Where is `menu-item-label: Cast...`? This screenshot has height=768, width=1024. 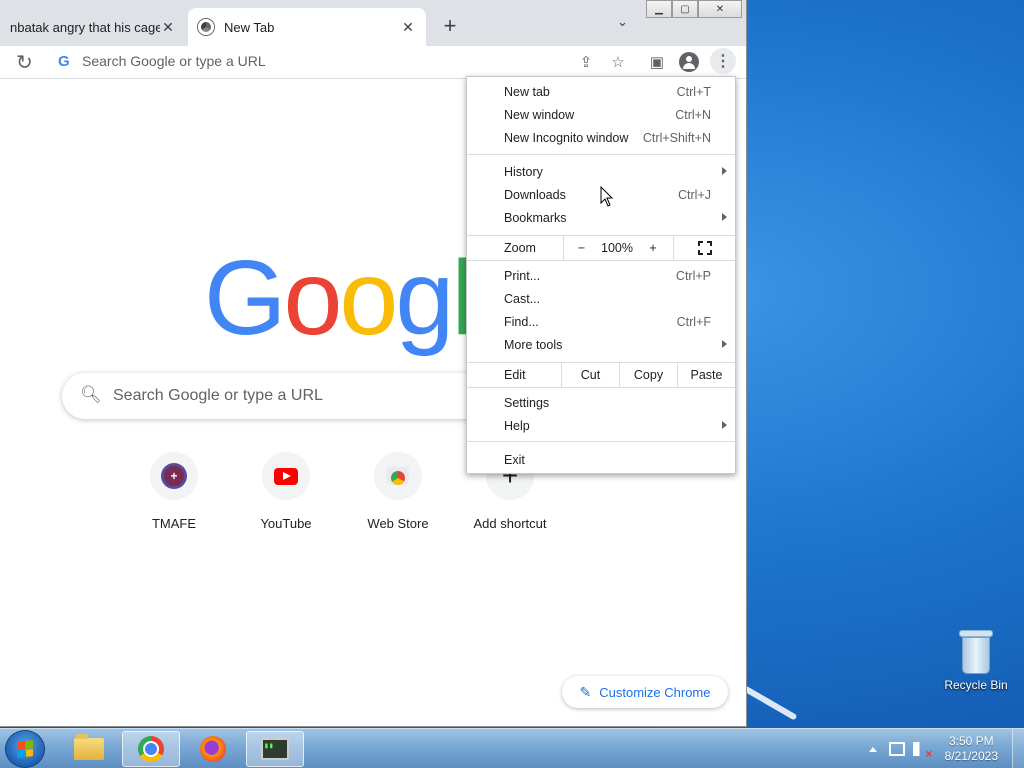
menu-item-label: Cast... is located at coordinates (522, 299).